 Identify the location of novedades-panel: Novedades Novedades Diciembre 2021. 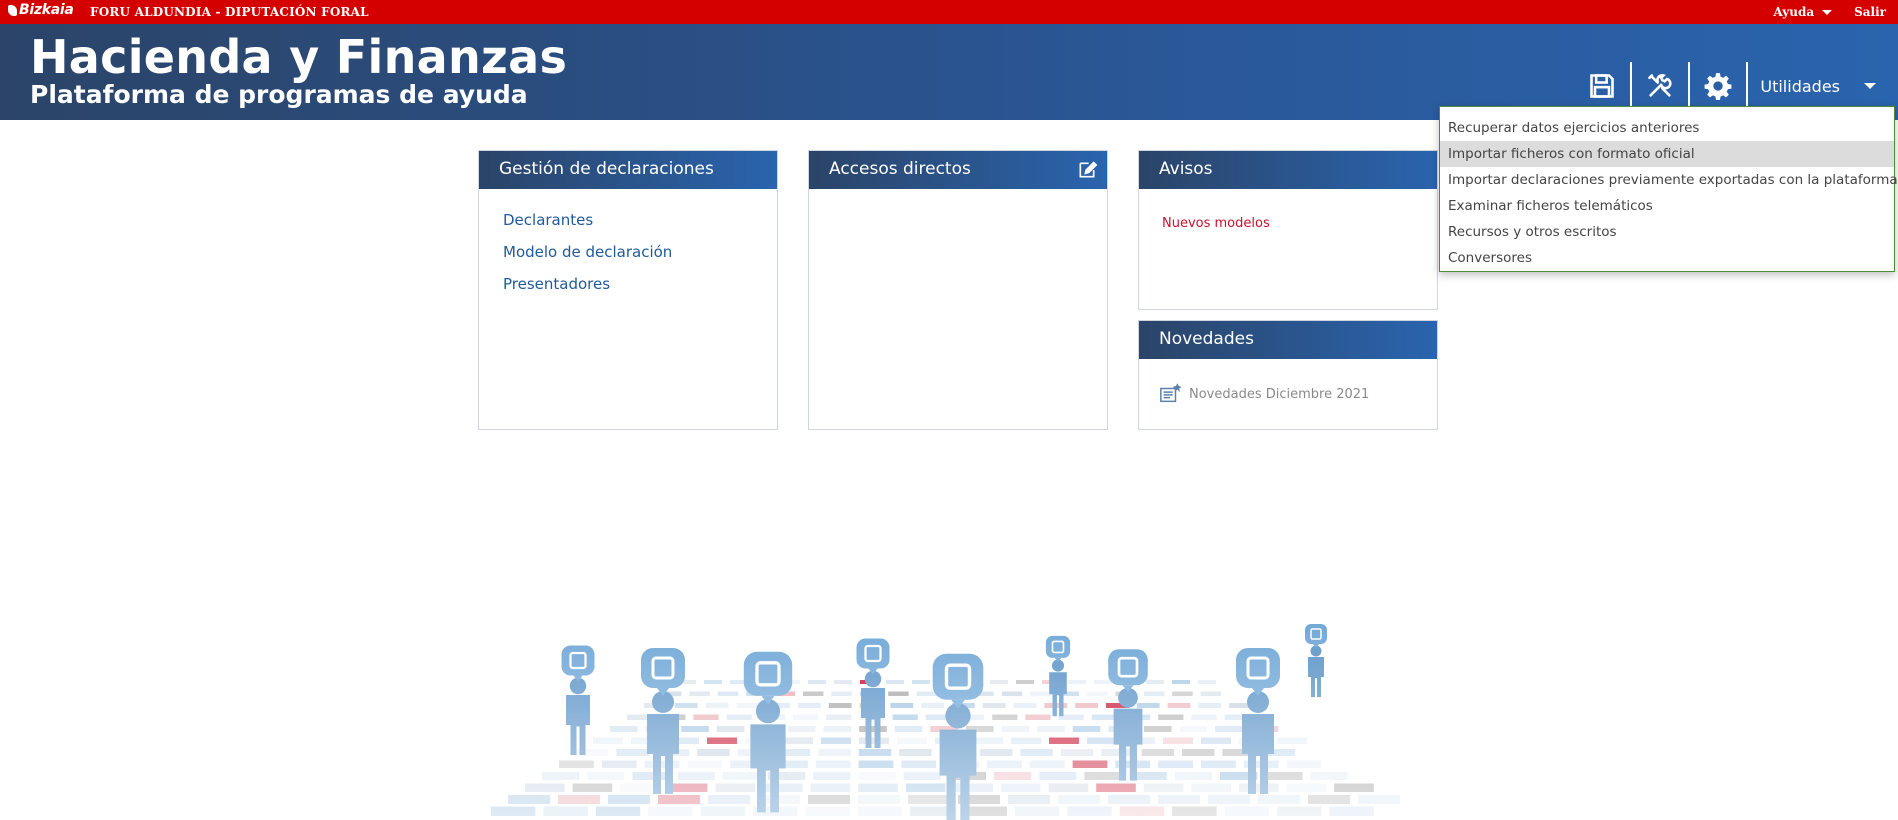
(1288, 375).